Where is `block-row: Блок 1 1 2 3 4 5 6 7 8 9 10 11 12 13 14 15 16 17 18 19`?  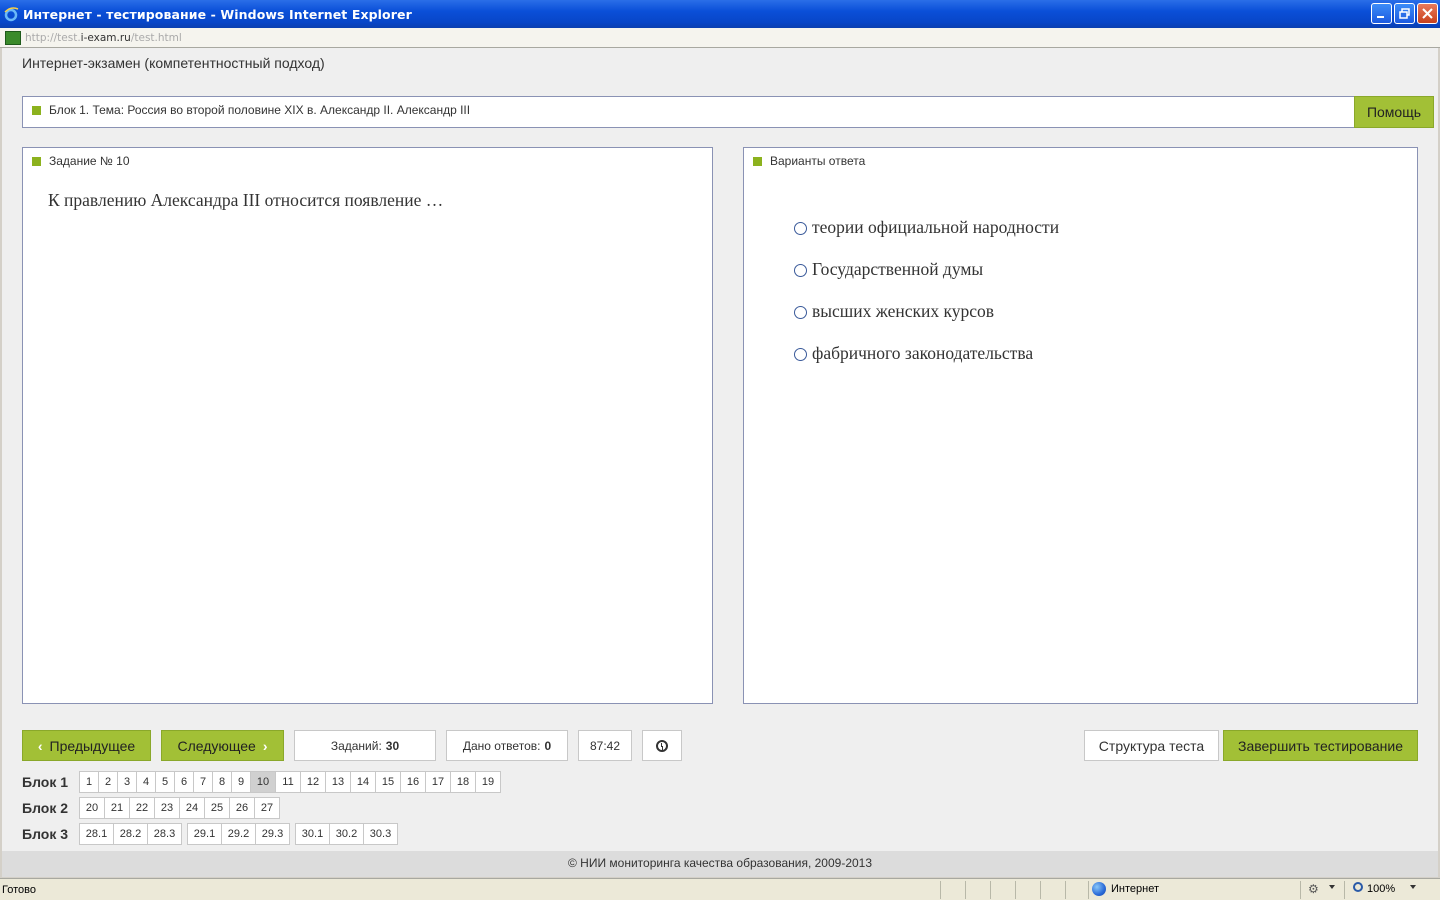 block-row: Блок 1 1 2 3 4 5 6 7 8 9 10 11 12 13 14 15 16 17 18 19 is located at coordinates (261, 782).